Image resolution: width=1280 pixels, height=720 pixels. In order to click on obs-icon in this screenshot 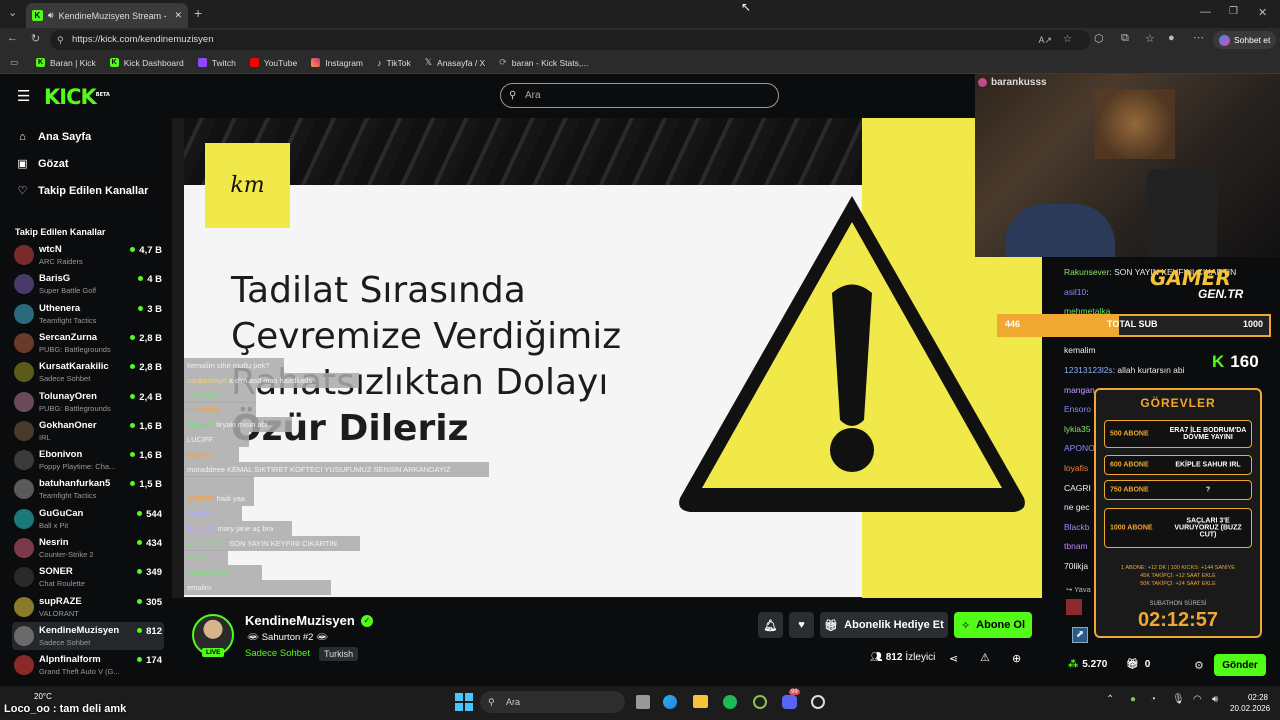, I will do `click(818, 702)`.